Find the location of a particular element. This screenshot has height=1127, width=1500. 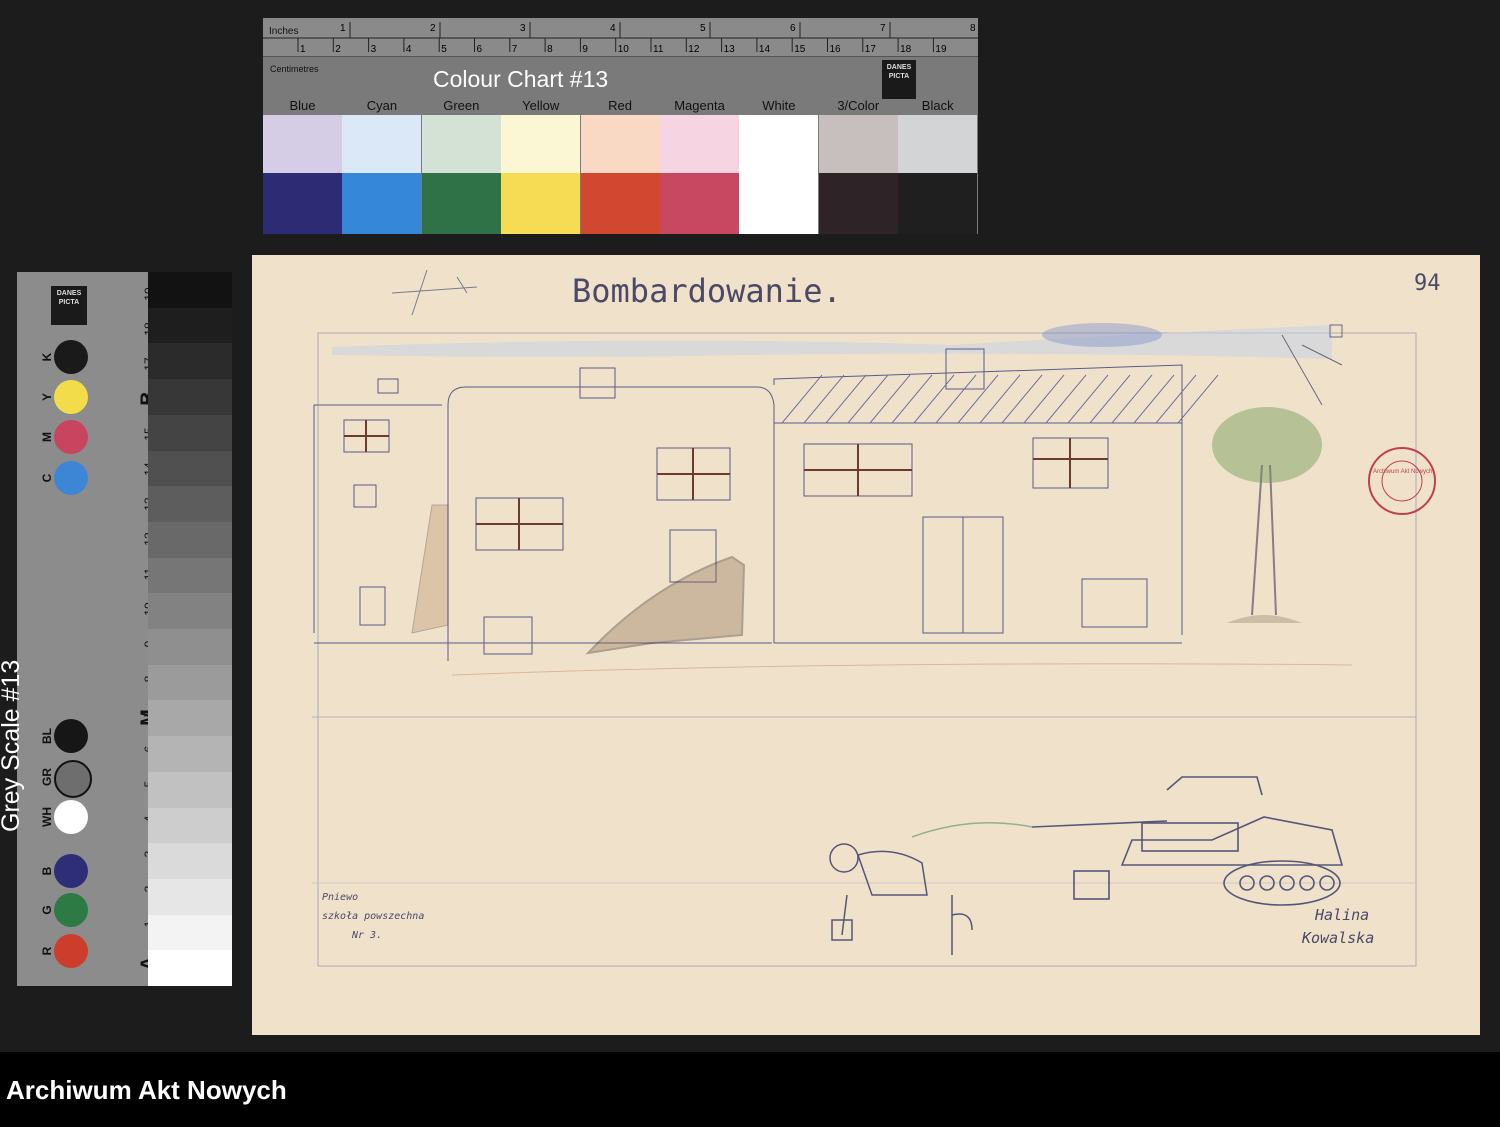

stamp-text: Archiwum Akt Nowych is located at coordinates (1402, 472).